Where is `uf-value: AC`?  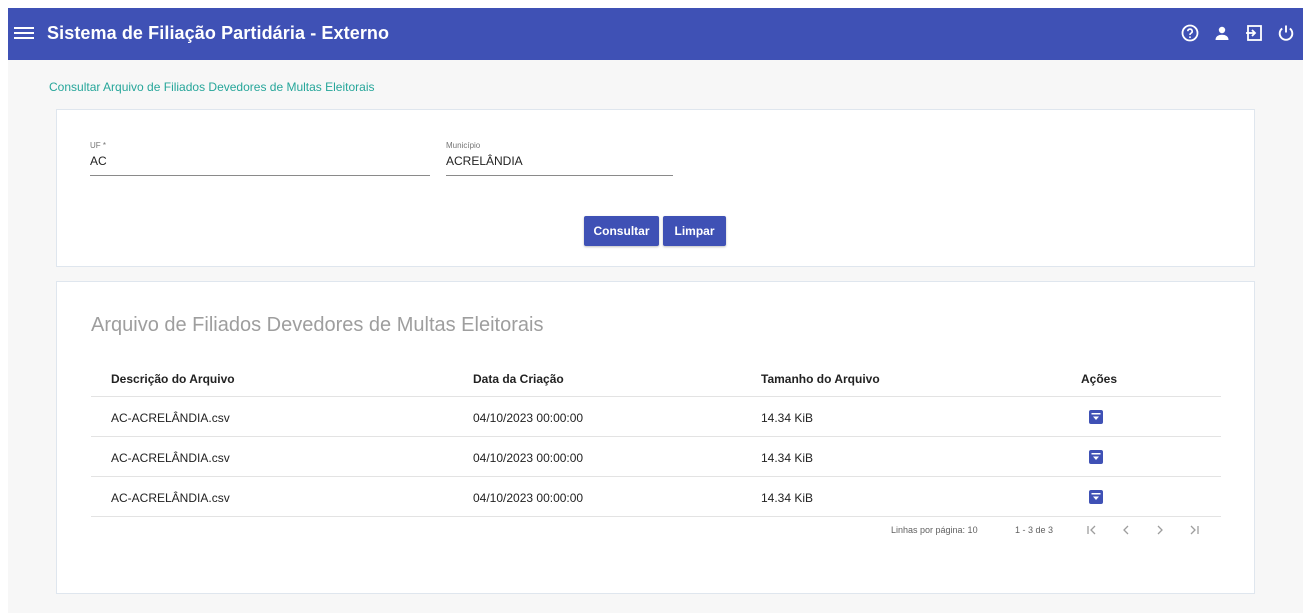
uf-value: AC is located at coordinates (98, 161).